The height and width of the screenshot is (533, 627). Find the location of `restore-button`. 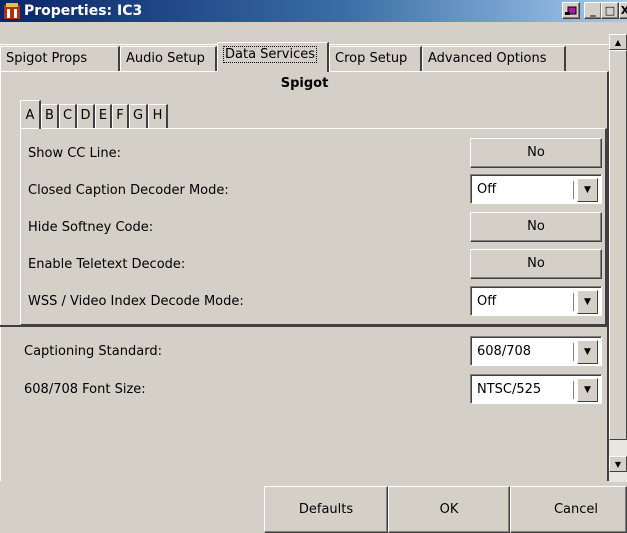

restore-button is located at coordinates (571, 10).